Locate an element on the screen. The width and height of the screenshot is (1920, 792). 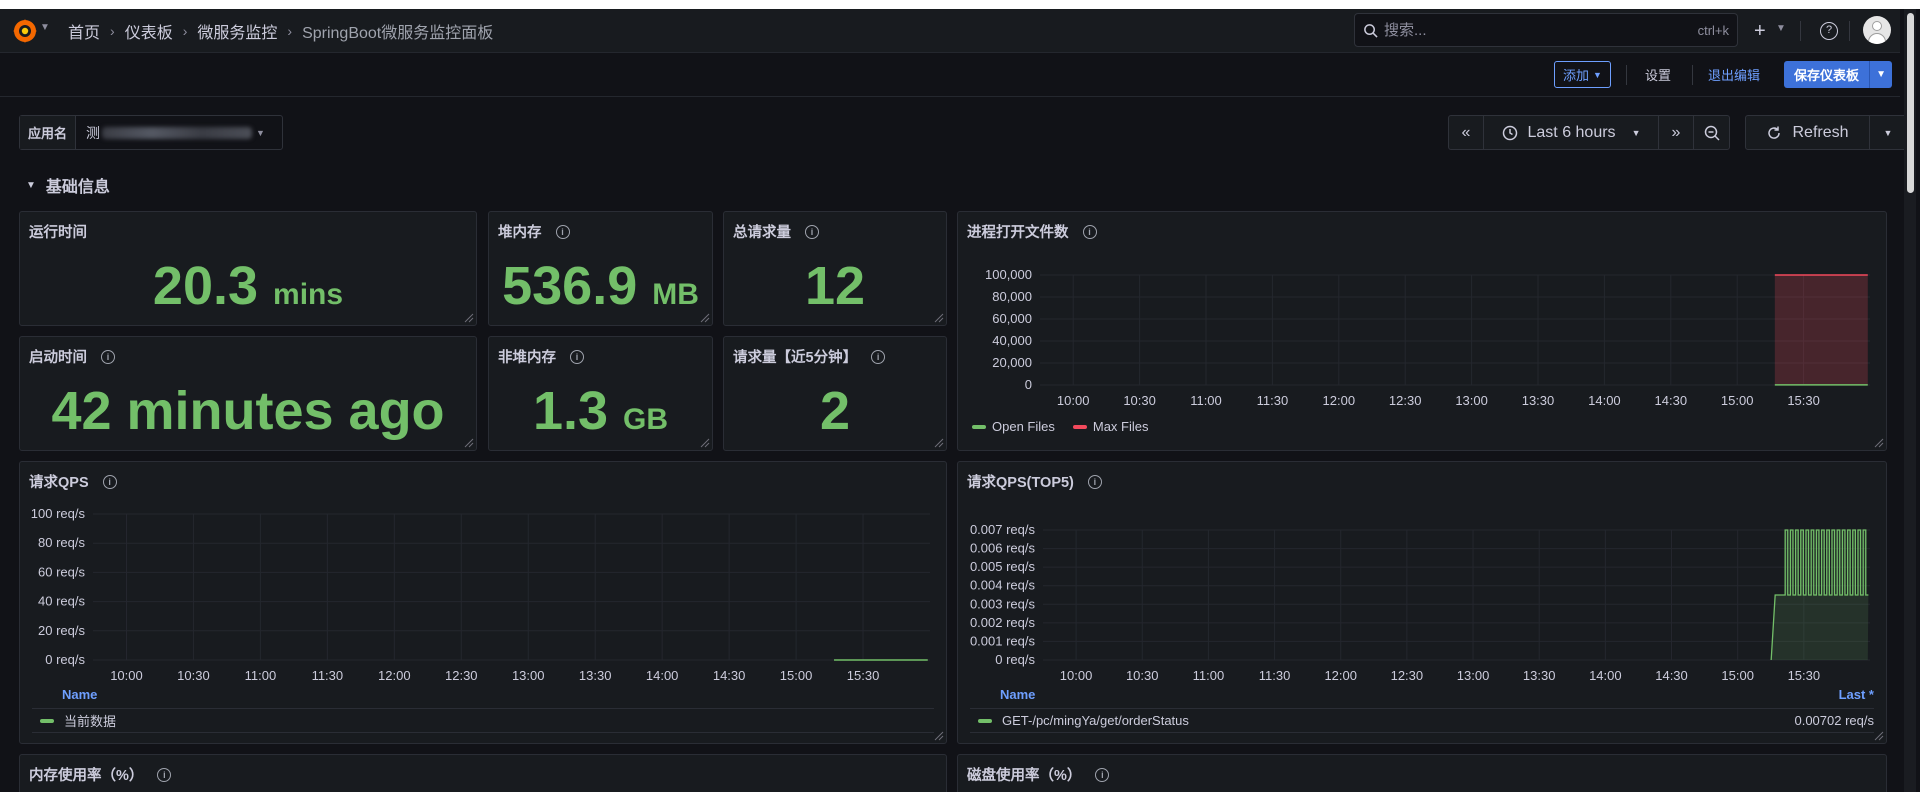
breadcrumb-current: SpringBoot微服务监控面板 is located at coordinates (398, 33).